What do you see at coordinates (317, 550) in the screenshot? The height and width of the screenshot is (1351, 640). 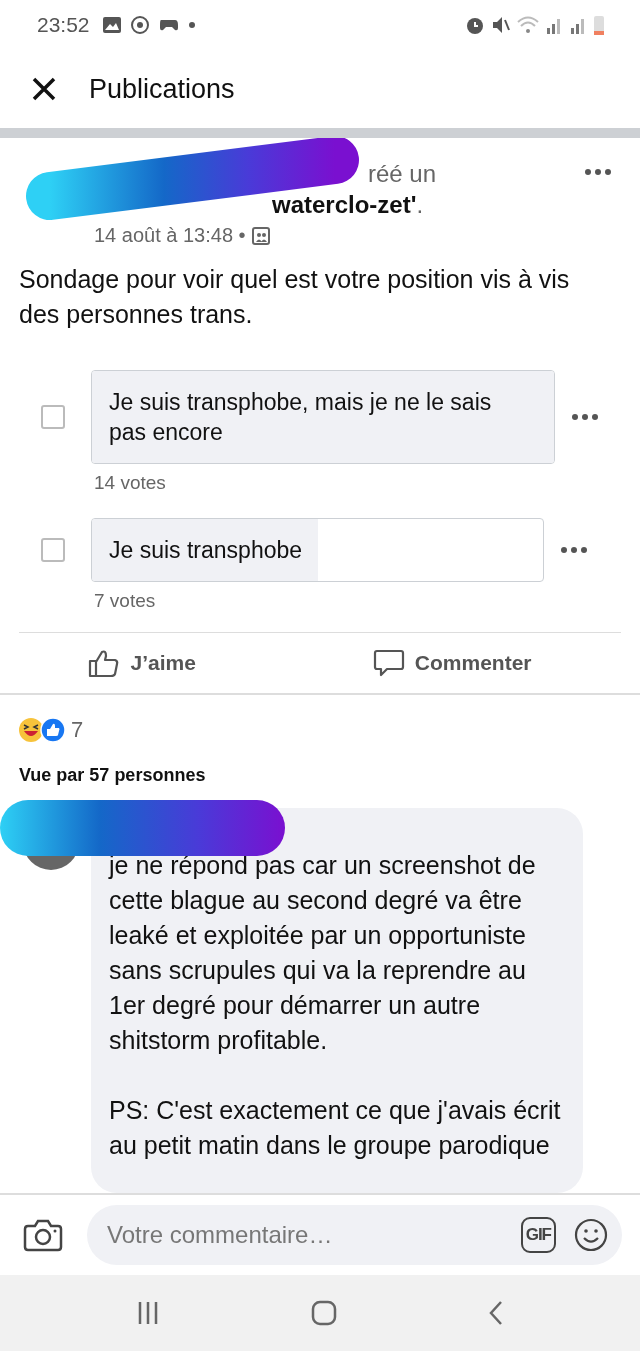 I see `poll-option: Je suis transphobe` at bounding box center [317, 550].